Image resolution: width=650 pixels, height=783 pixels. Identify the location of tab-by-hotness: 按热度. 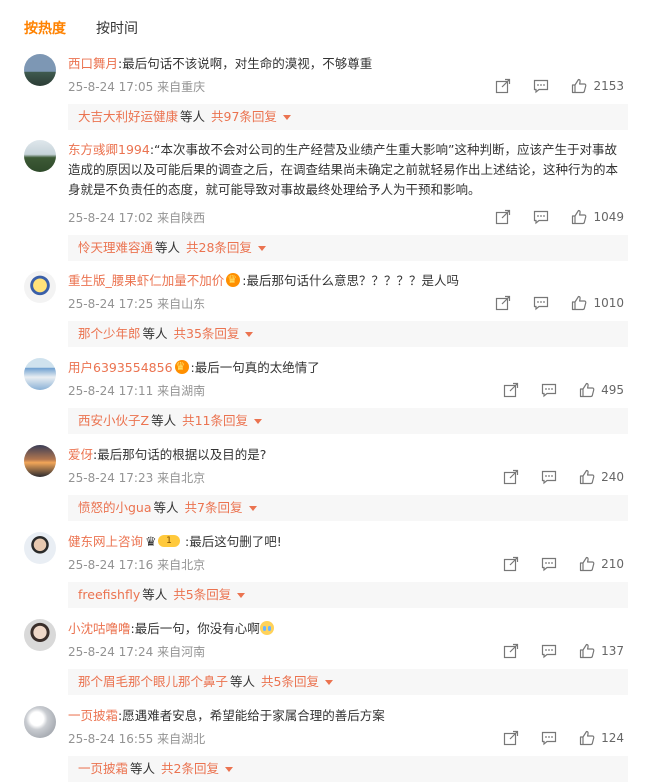
(45, 29).